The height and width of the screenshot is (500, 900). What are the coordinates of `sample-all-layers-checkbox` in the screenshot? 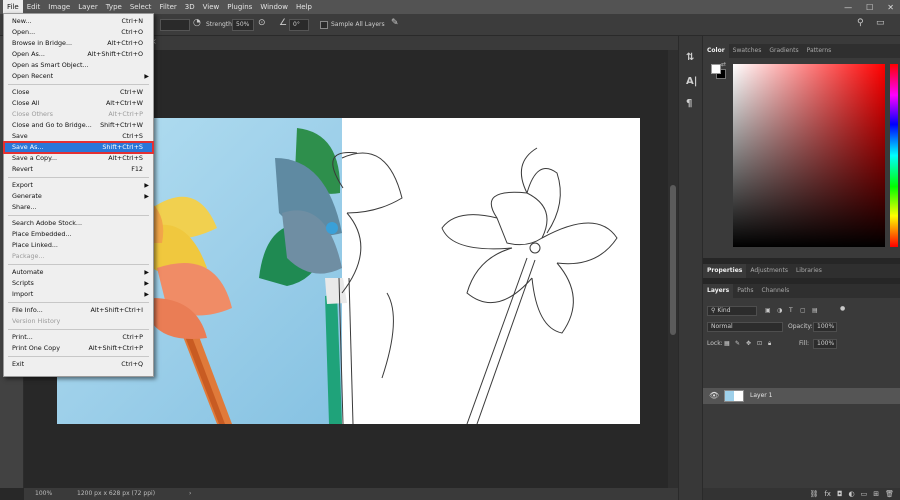 It's located at (324, 25).